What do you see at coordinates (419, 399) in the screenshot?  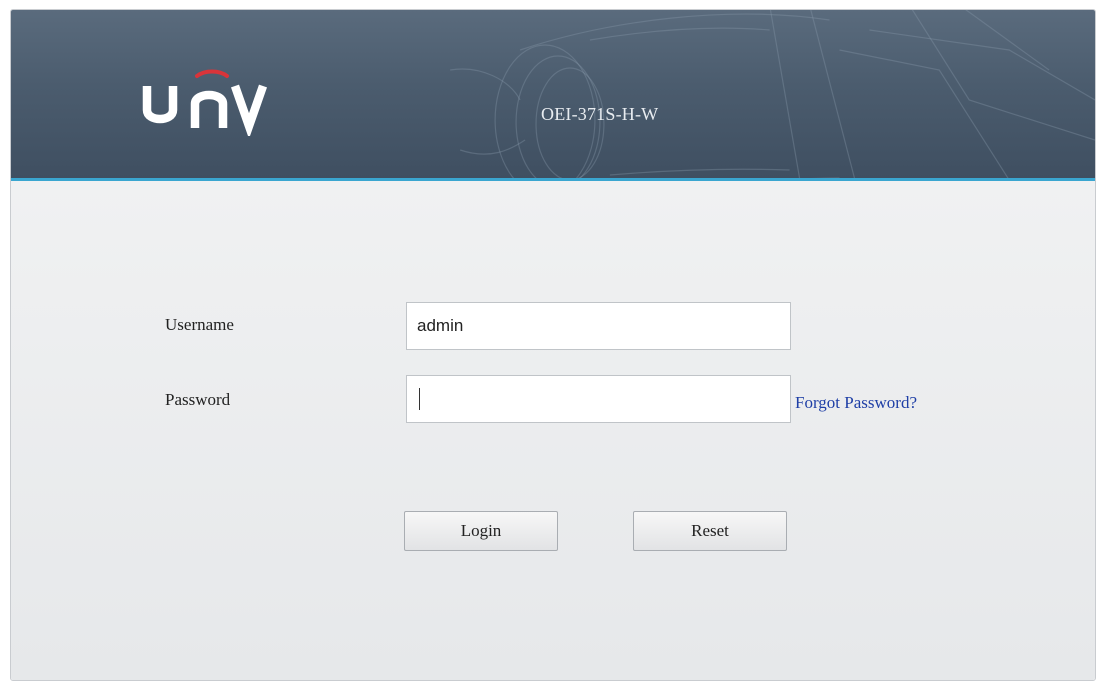 I see `text-caret` at bounding box center [419, 399].